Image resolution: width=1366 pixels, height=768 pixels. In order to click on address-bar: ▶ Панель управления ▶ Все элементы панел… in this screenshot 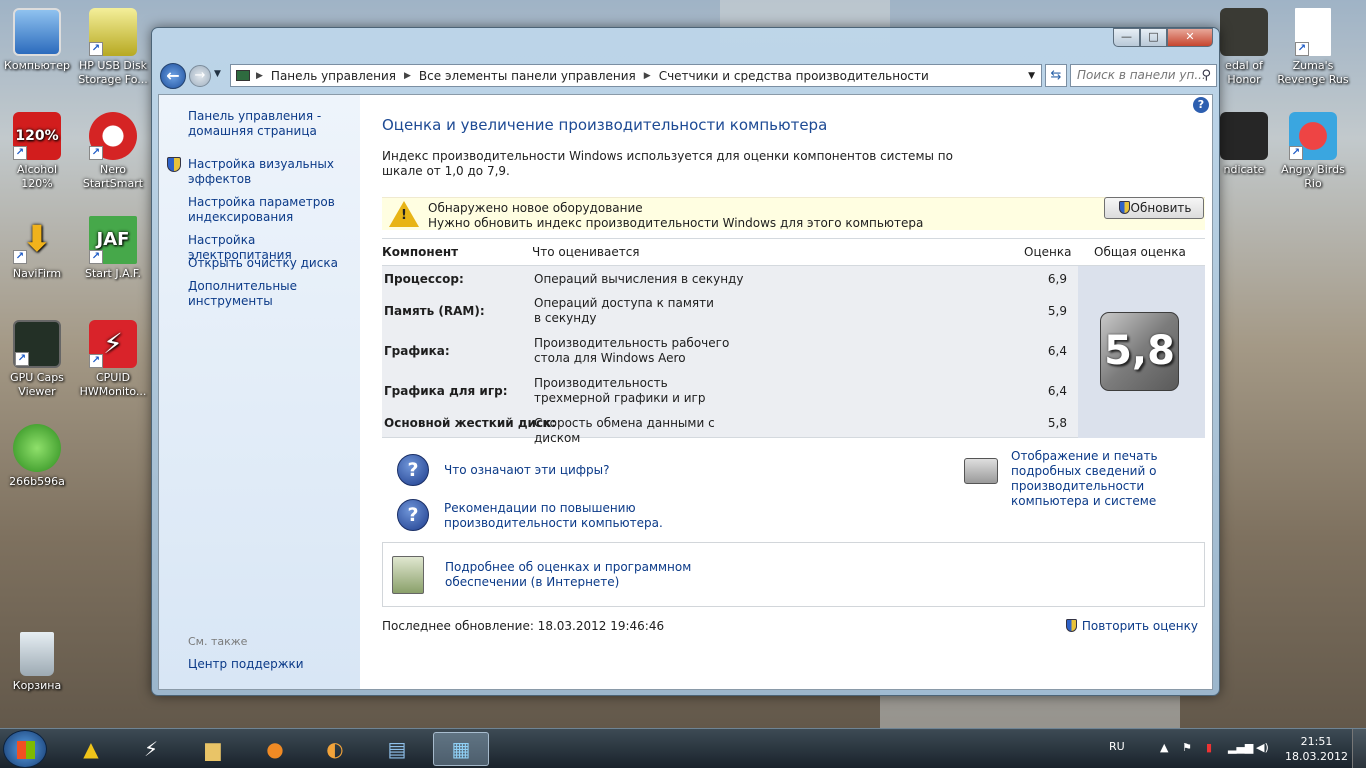, I will do `click(636, 75)`.